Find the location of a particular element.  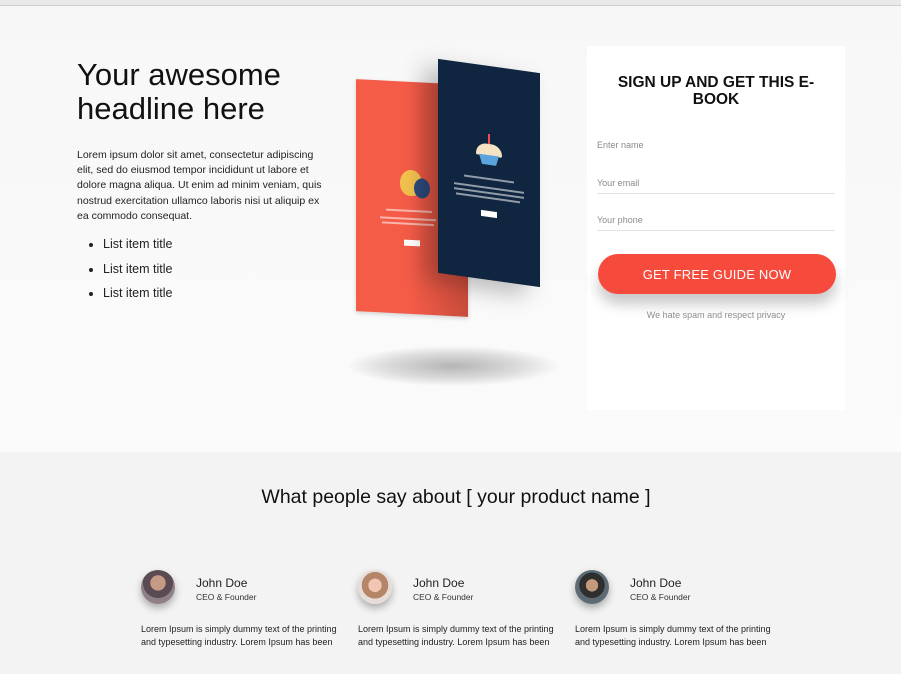

privacy-note: We hate spam and respect privacy is located at coordinates (716, 315).